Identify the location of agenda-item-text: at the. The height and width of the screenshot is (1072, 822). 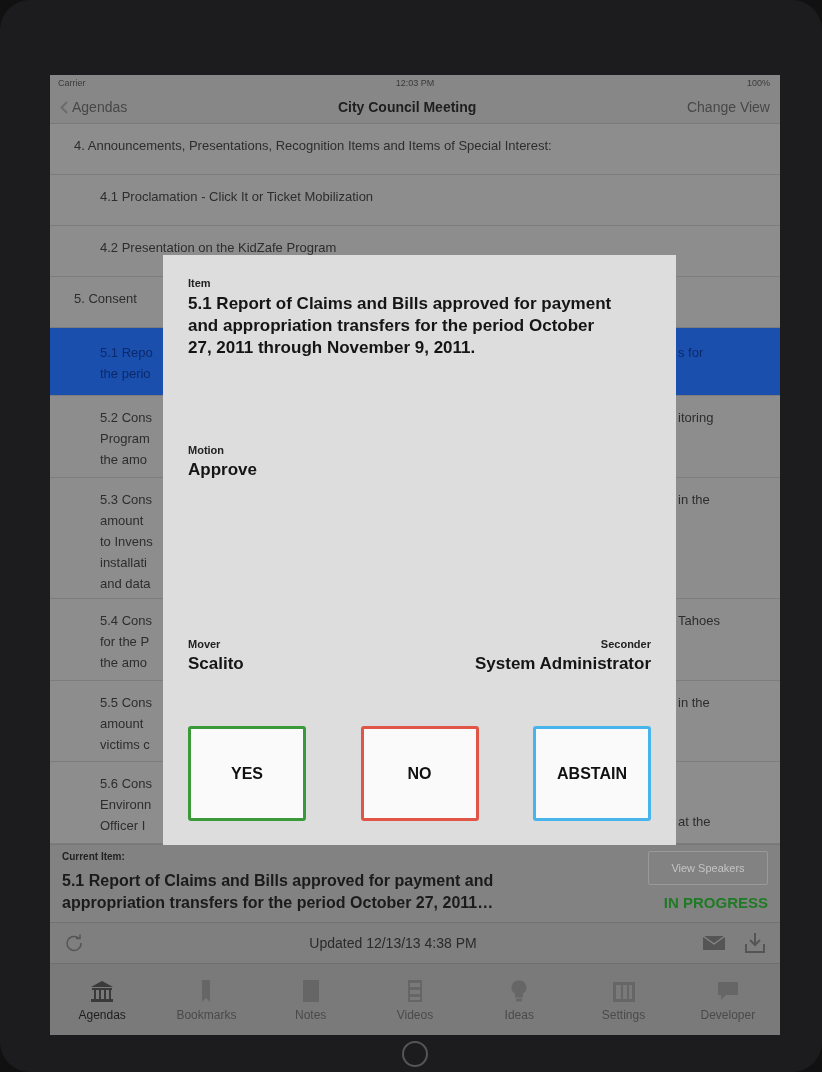
(695, 822).